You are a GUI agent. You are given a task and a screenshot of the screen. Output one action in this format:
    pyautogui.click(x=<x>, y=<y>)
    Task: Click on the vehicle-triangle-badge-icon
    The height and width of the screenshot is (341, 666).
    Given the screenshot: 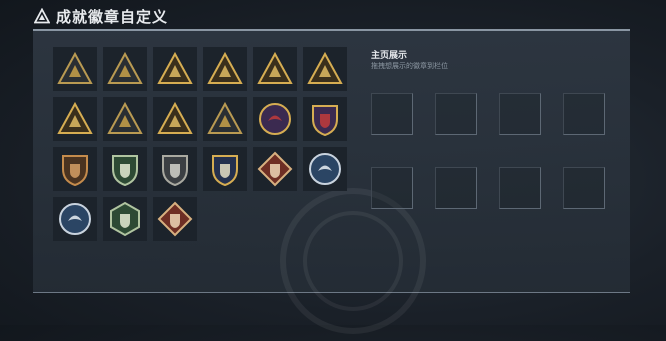 What is the action you would take?
    pyautogui.click(x=325, y=67)
    